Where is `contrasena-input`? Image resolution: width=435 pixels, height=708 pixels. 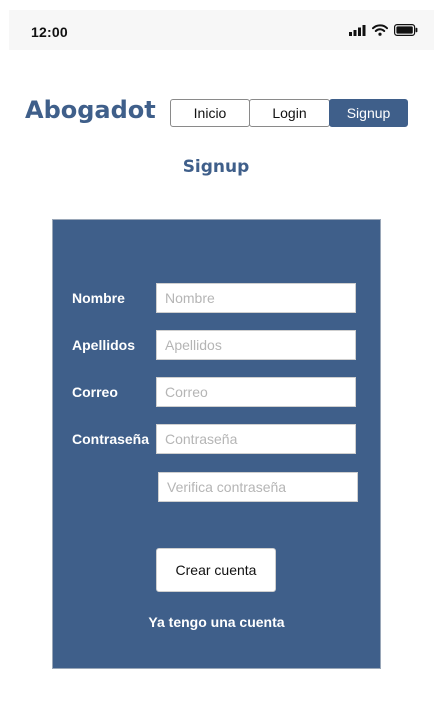 contrasena-input is located at coordinates (256, 439).